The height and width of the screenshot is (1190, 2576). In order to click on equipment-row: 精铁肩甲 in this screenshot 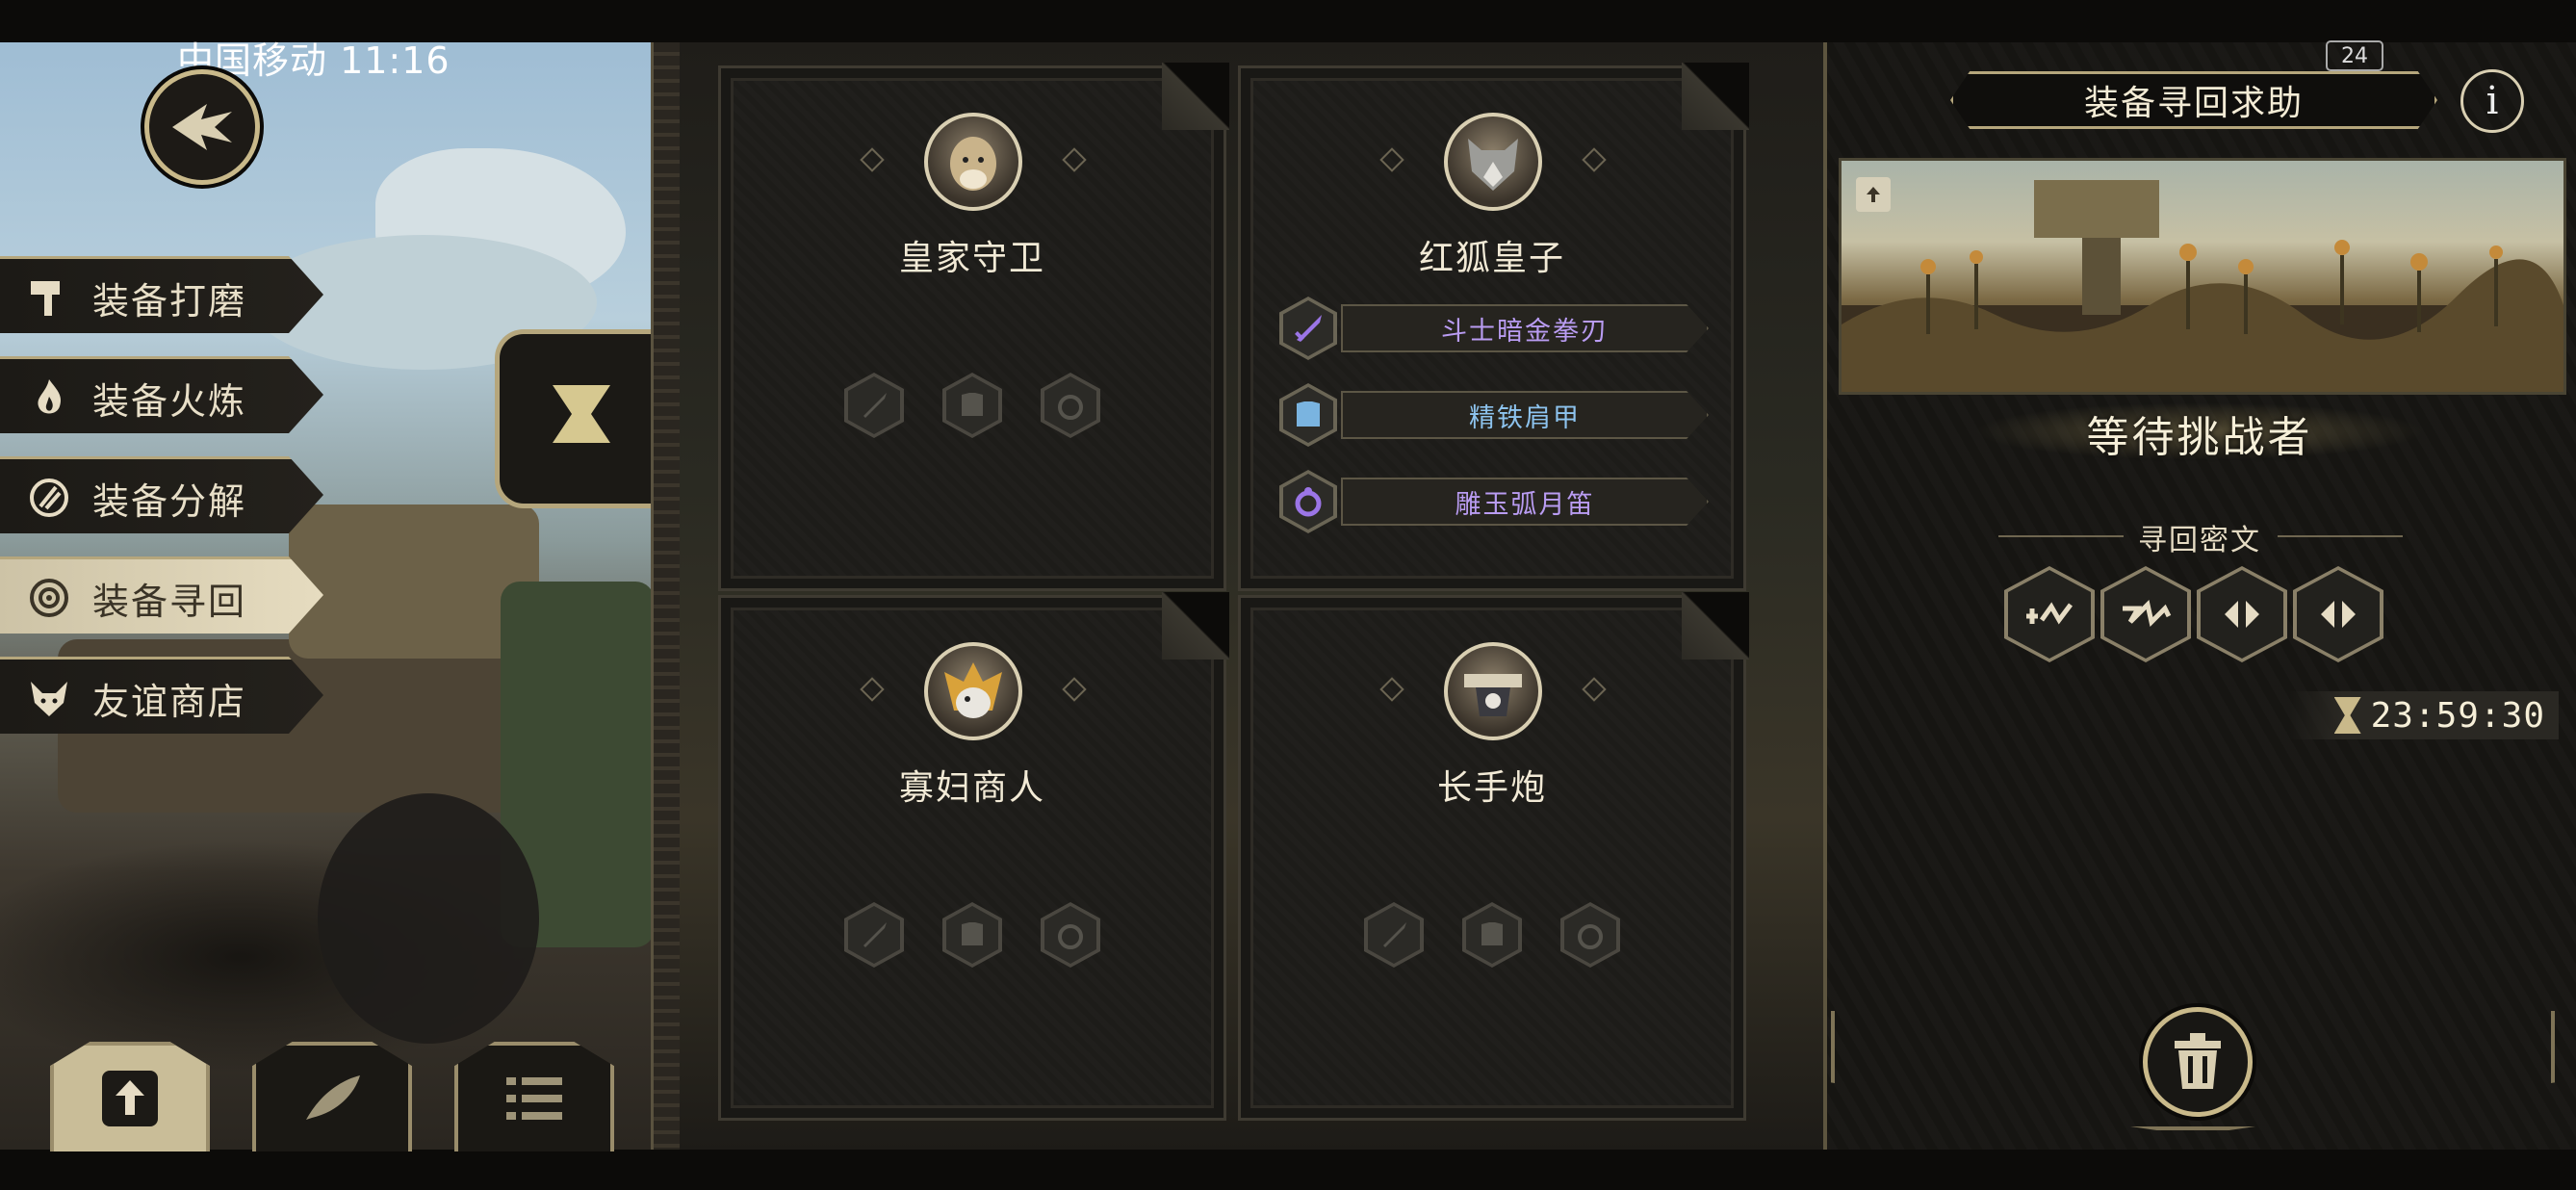, I will do `click(1494, 415)`.